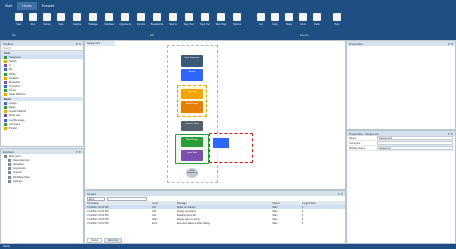  I want to click on output-tabs: Output Error List, so click(103, 240).